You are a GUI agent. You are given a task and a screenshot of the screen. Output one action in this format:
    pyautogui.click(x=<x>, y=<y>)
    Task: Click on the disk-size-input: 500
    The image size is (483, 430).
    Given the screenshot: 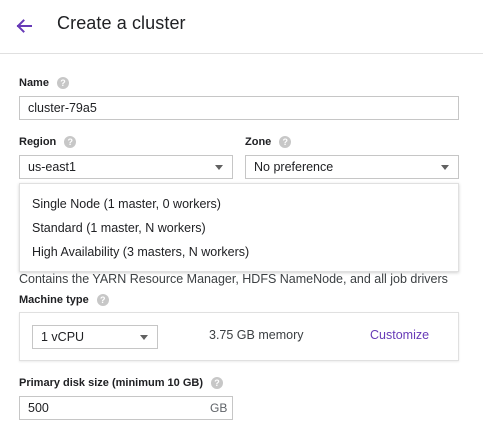 What is the action you would take?
    pyautogui.click(x=126, y=408)
    